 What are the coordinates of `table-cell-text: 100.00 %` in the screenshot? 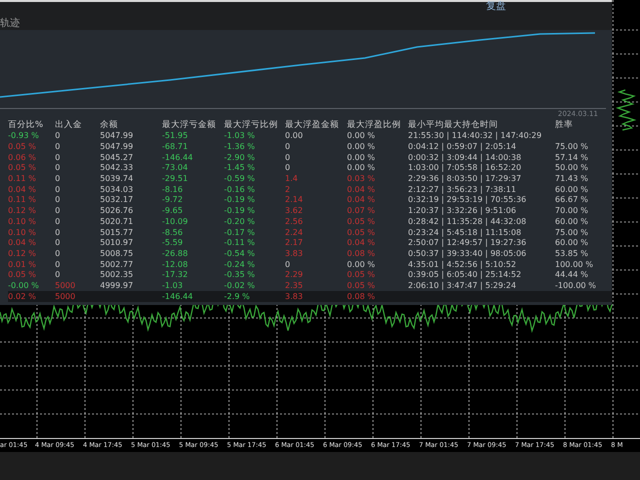 It's located at (574, 265).